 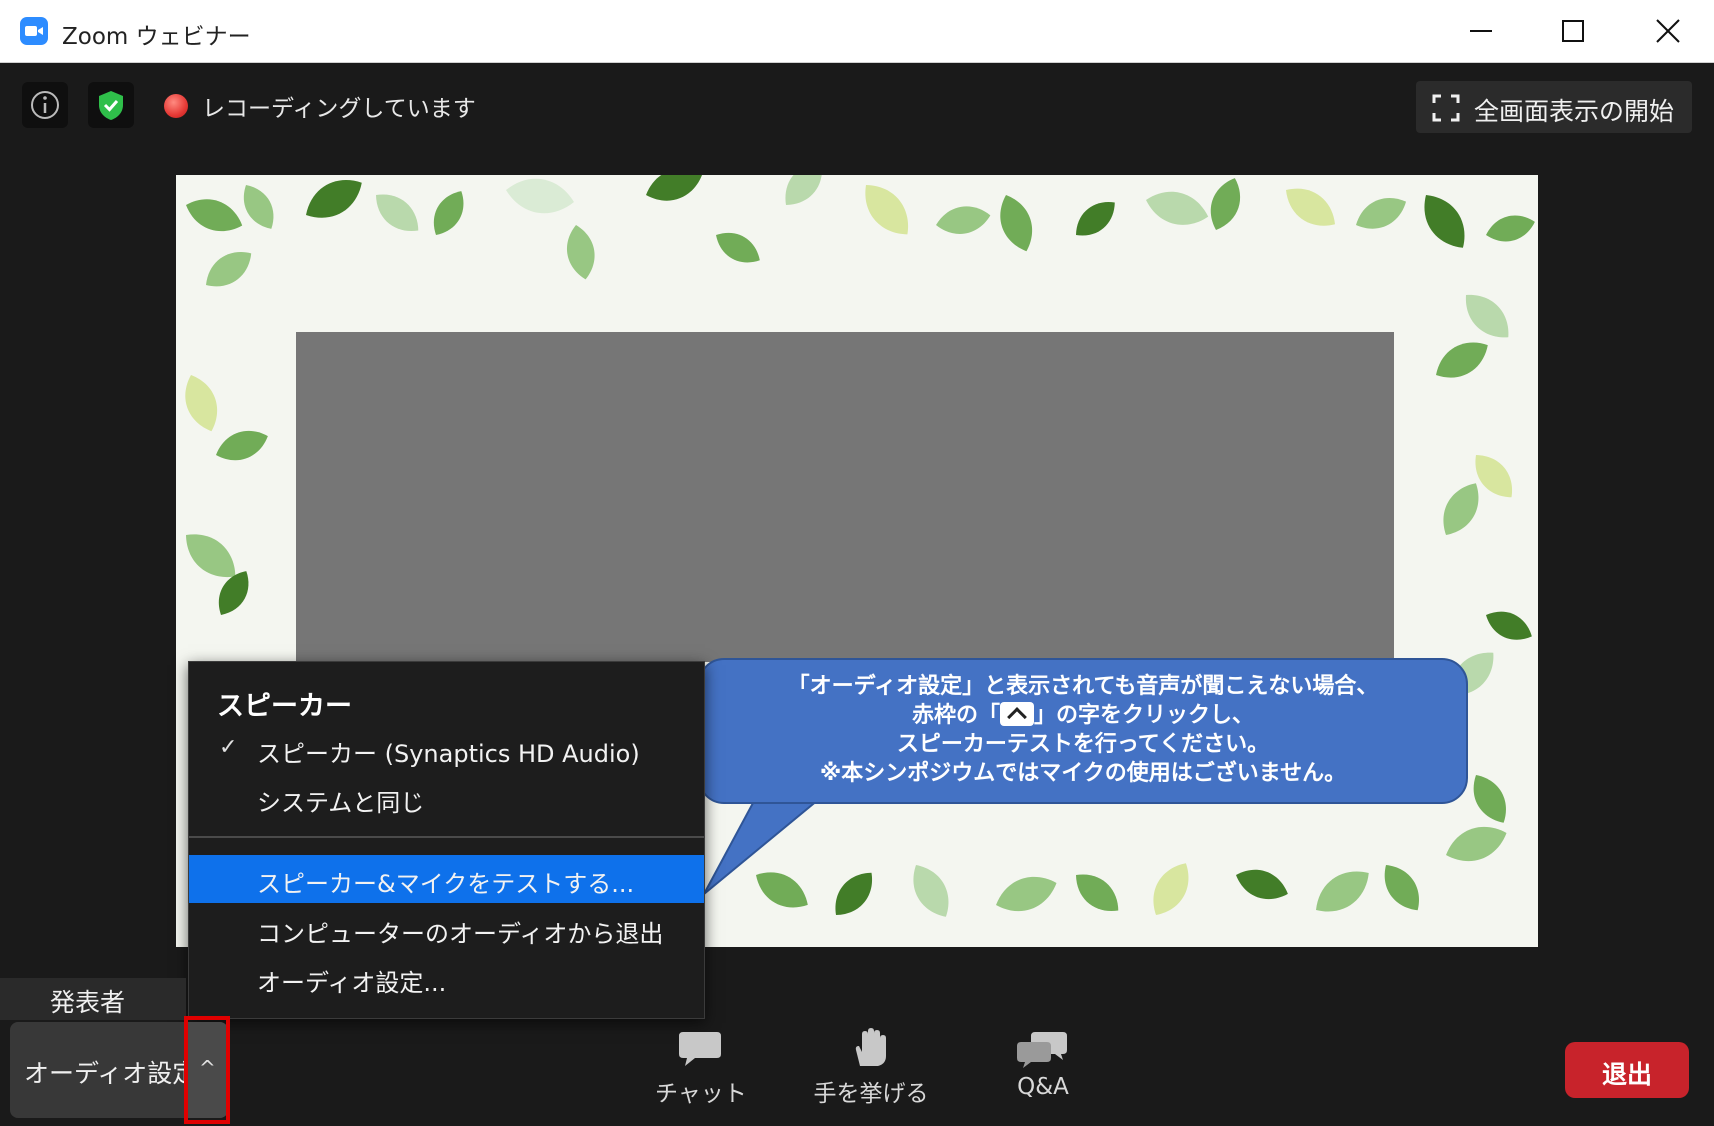 What do you see at coordinates (1083, 773) in the screenshot?
I see `callout-line-4: ※本シンポジウムではマイクの使用はございません。` at bounding box center [1083, 773].